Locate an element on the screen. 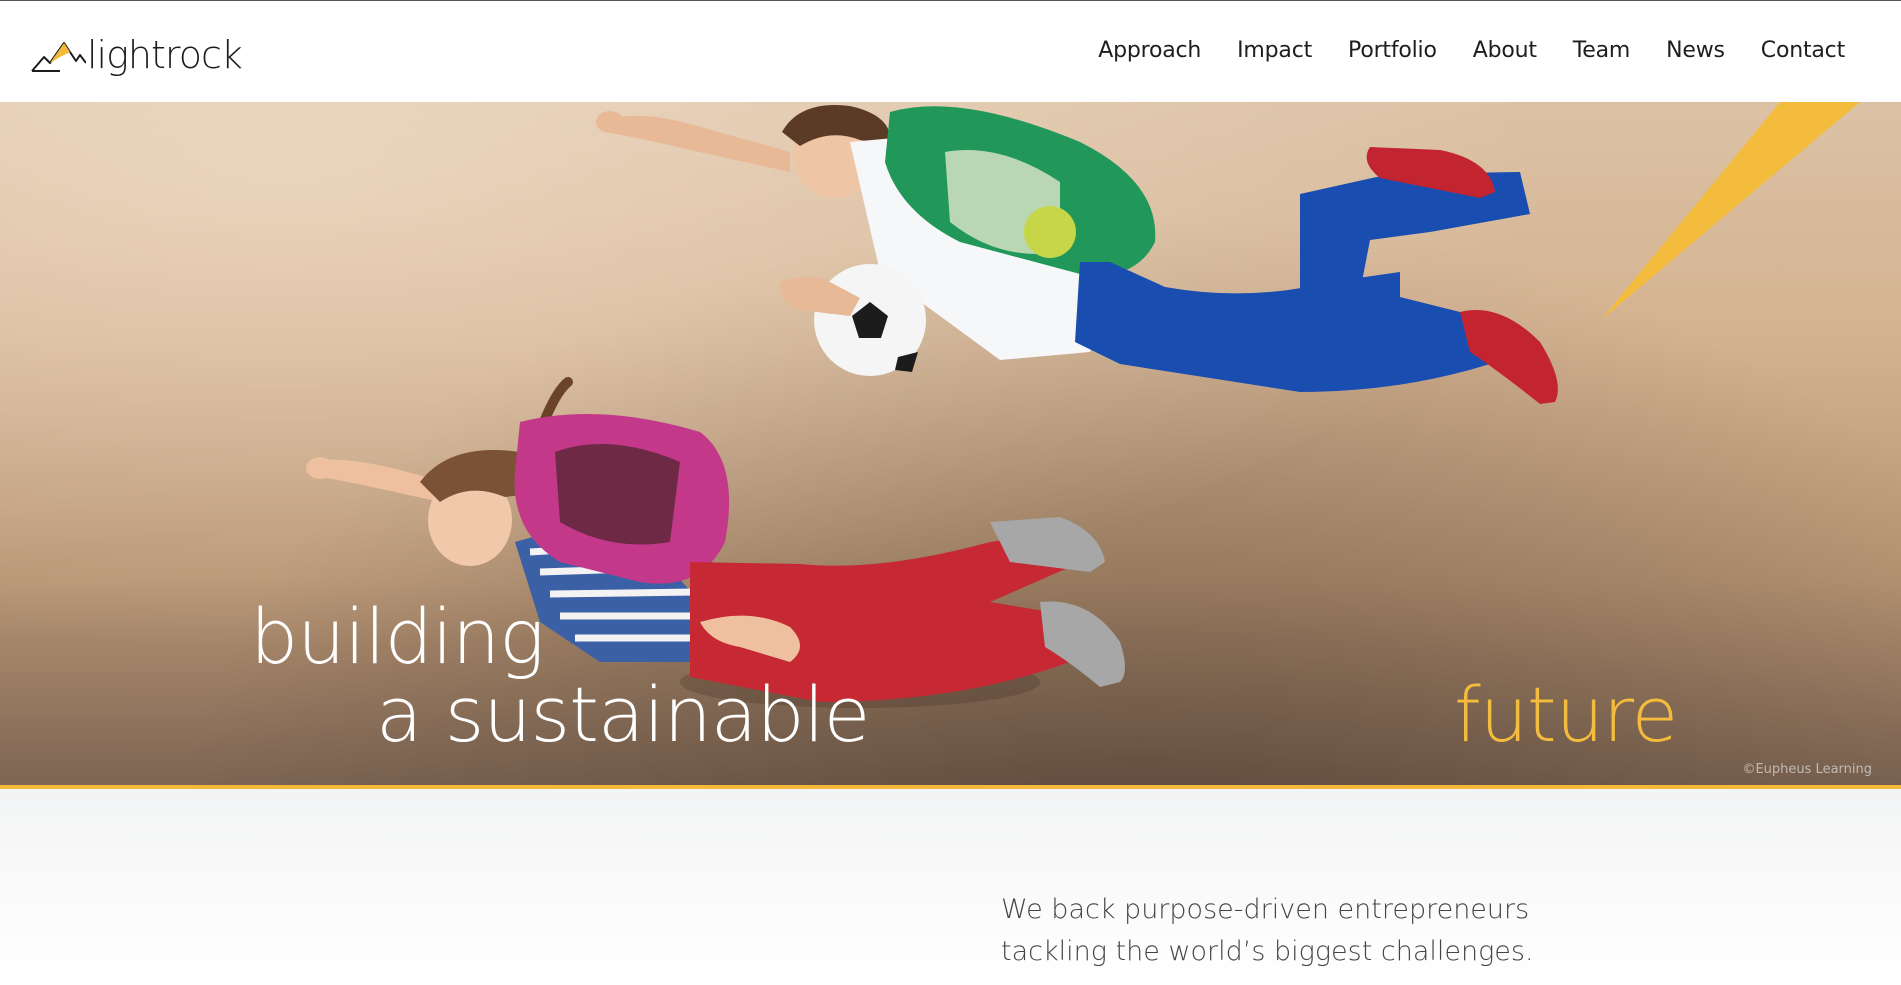 This screenshot has width=1901, height=985. nav-item-about: About is located at coordinates (1505, 51).